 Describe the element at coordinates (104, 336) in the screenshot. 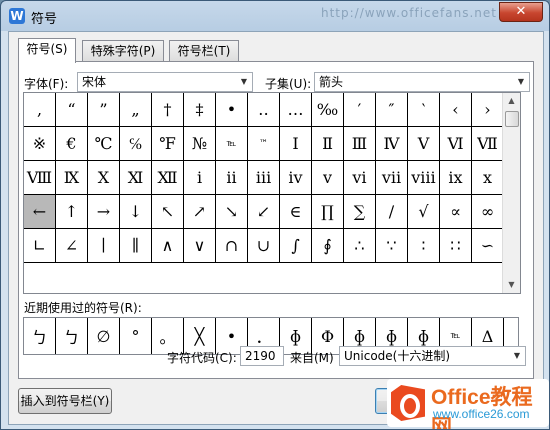

I see `recent-symbol-cell: ∅` at that location.